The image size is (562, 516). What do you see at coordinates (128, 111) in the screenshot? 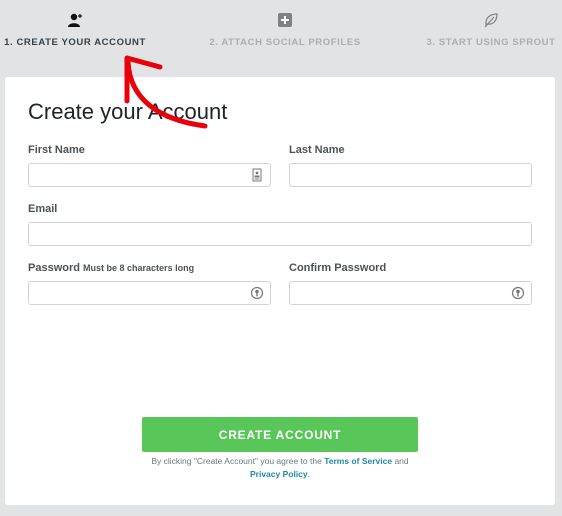
I see `page-title: Create your Account` at bounding box center [128, 111].